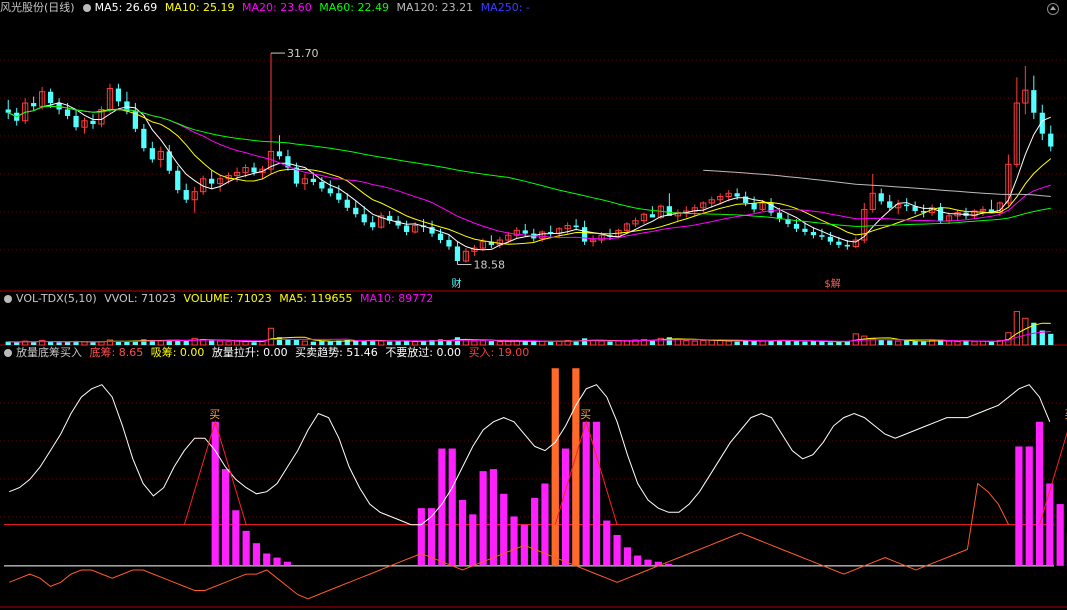 The height and width of the screenshot is (610, 1067). Describe the element at coordinates (177, 352) in the screenshot. I see `xichou-label: 吸筹: 0.00` at that location.